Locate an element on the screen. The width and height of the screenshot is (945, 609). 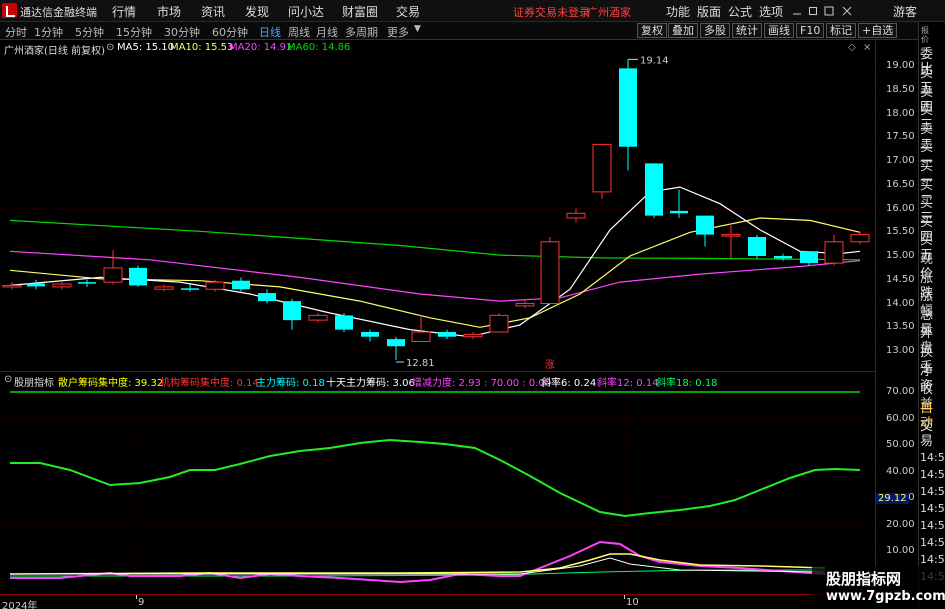
restore-icon is located at coordinates (813, 11).